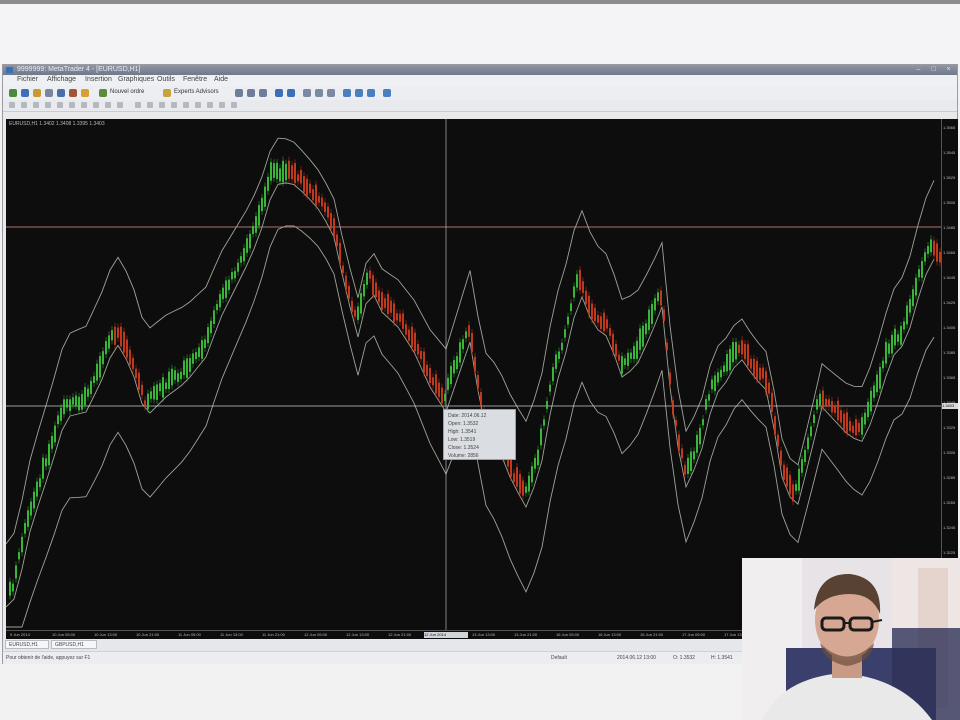 Image resolution: width=960 pixels, height=720 pixels. Describe the element at coordinates (949, 152) in the screenshot. I see `price-tick-label: 1.3545` at that location.